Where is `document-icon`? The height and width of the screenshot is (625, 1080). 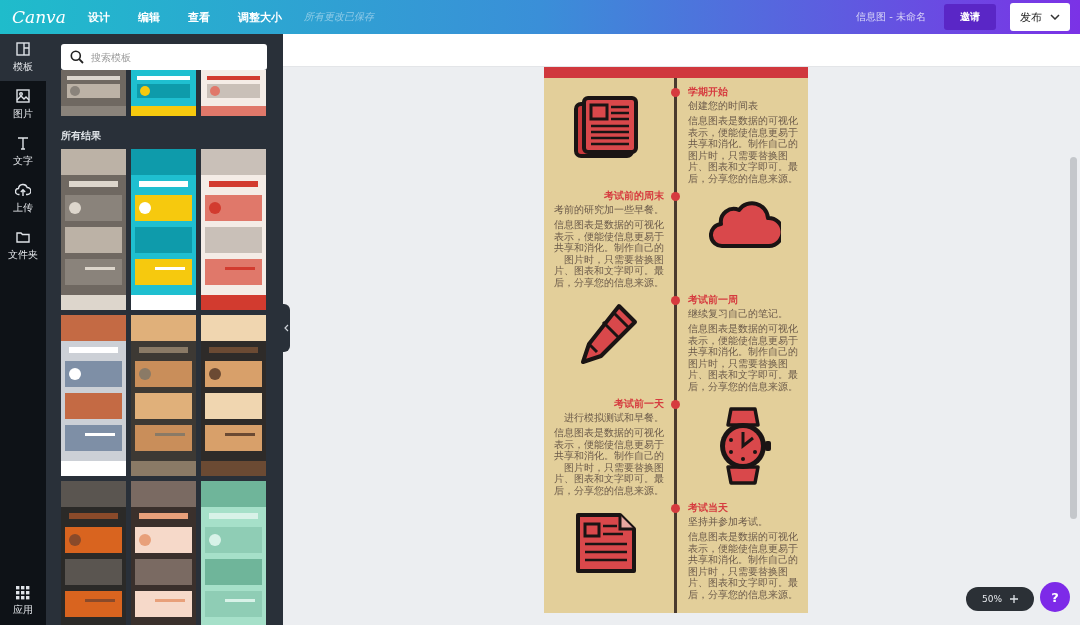
document-icon is located at coordinates (606, 543).